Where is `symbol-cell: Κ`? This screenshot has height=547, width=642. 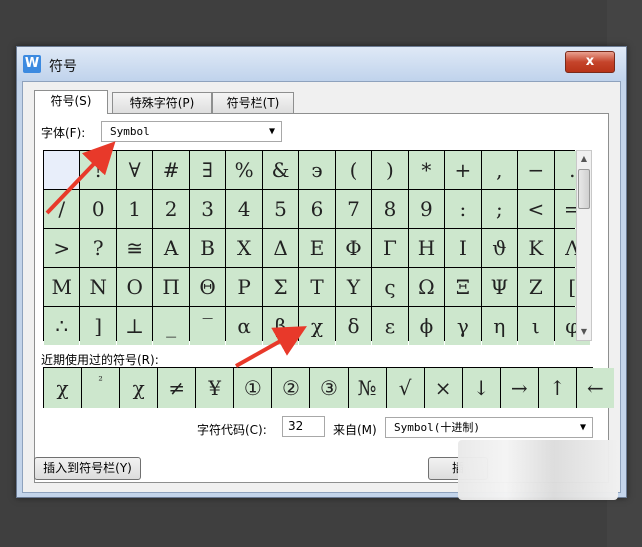 symbol-cell: Κ is located at coordinates (536, 248).